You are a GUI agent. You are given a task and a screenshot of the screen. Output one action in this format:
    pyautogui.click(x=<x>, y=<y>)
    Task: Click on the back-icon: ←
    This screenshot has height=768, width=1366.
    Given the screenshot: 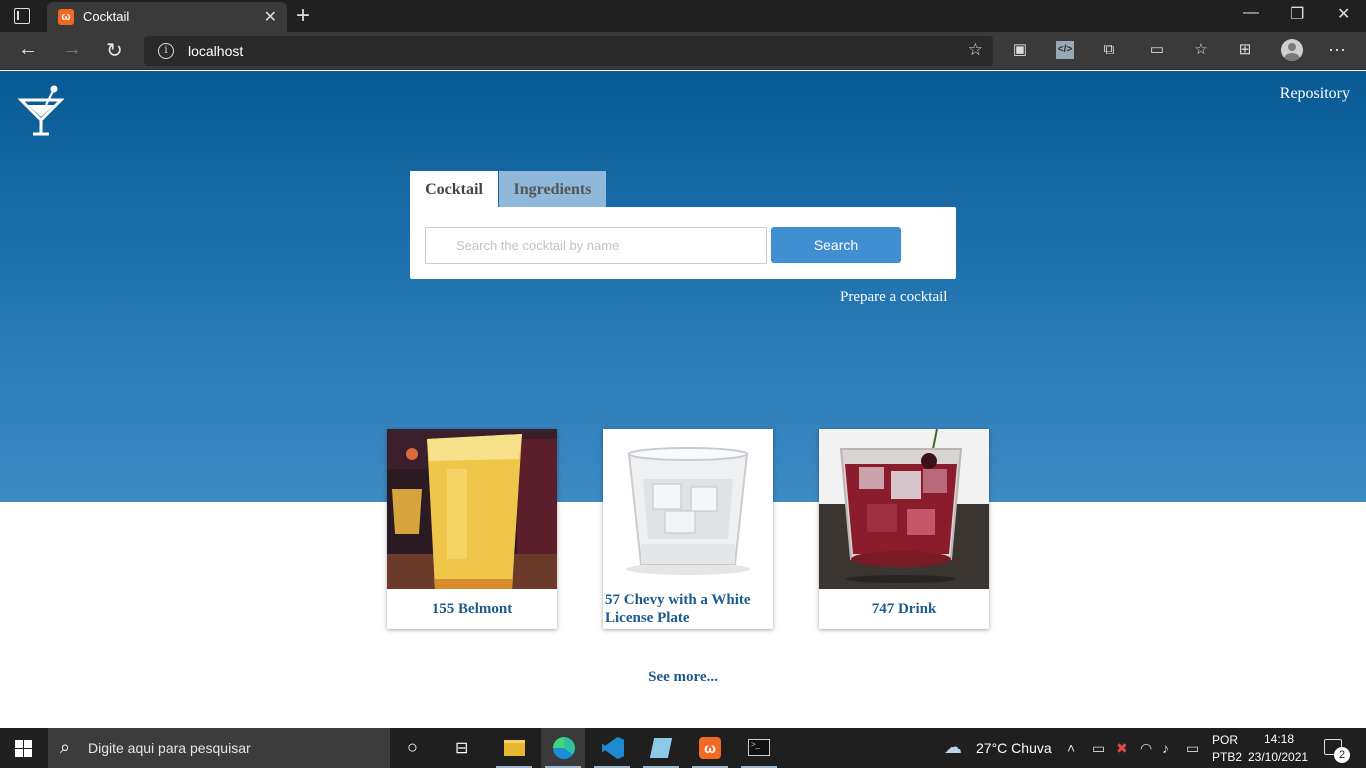 What is the action you would take?
    pyautogui.click(x=28, y=49)
    